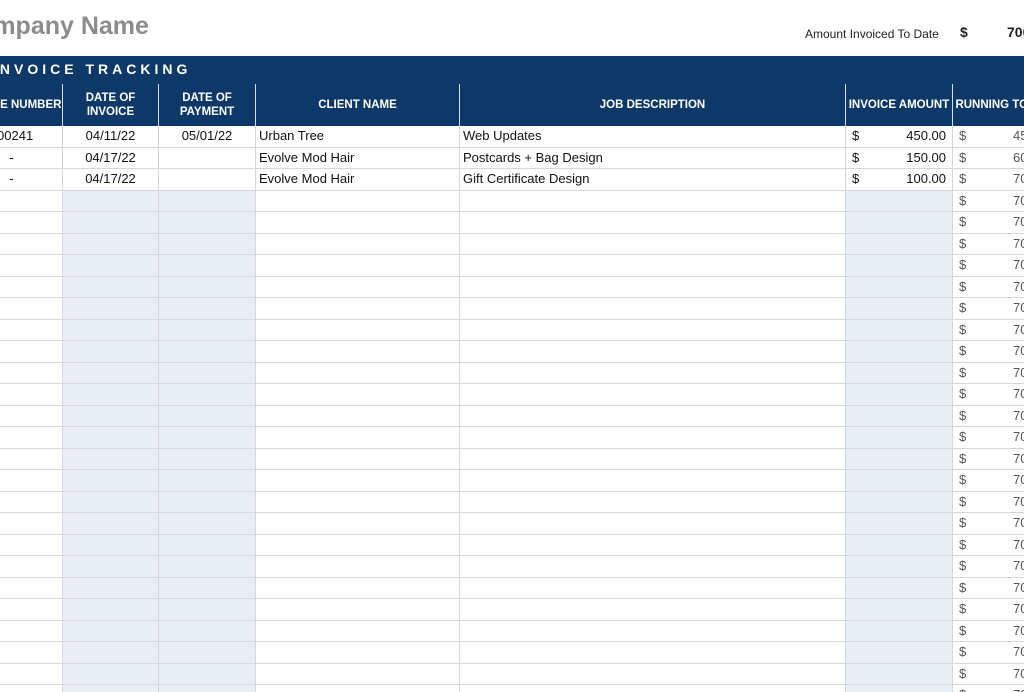 The width and height of the screenshot is (1024, 692). I want to click on amount-invoiced-value: 700, so click(1015, 32).